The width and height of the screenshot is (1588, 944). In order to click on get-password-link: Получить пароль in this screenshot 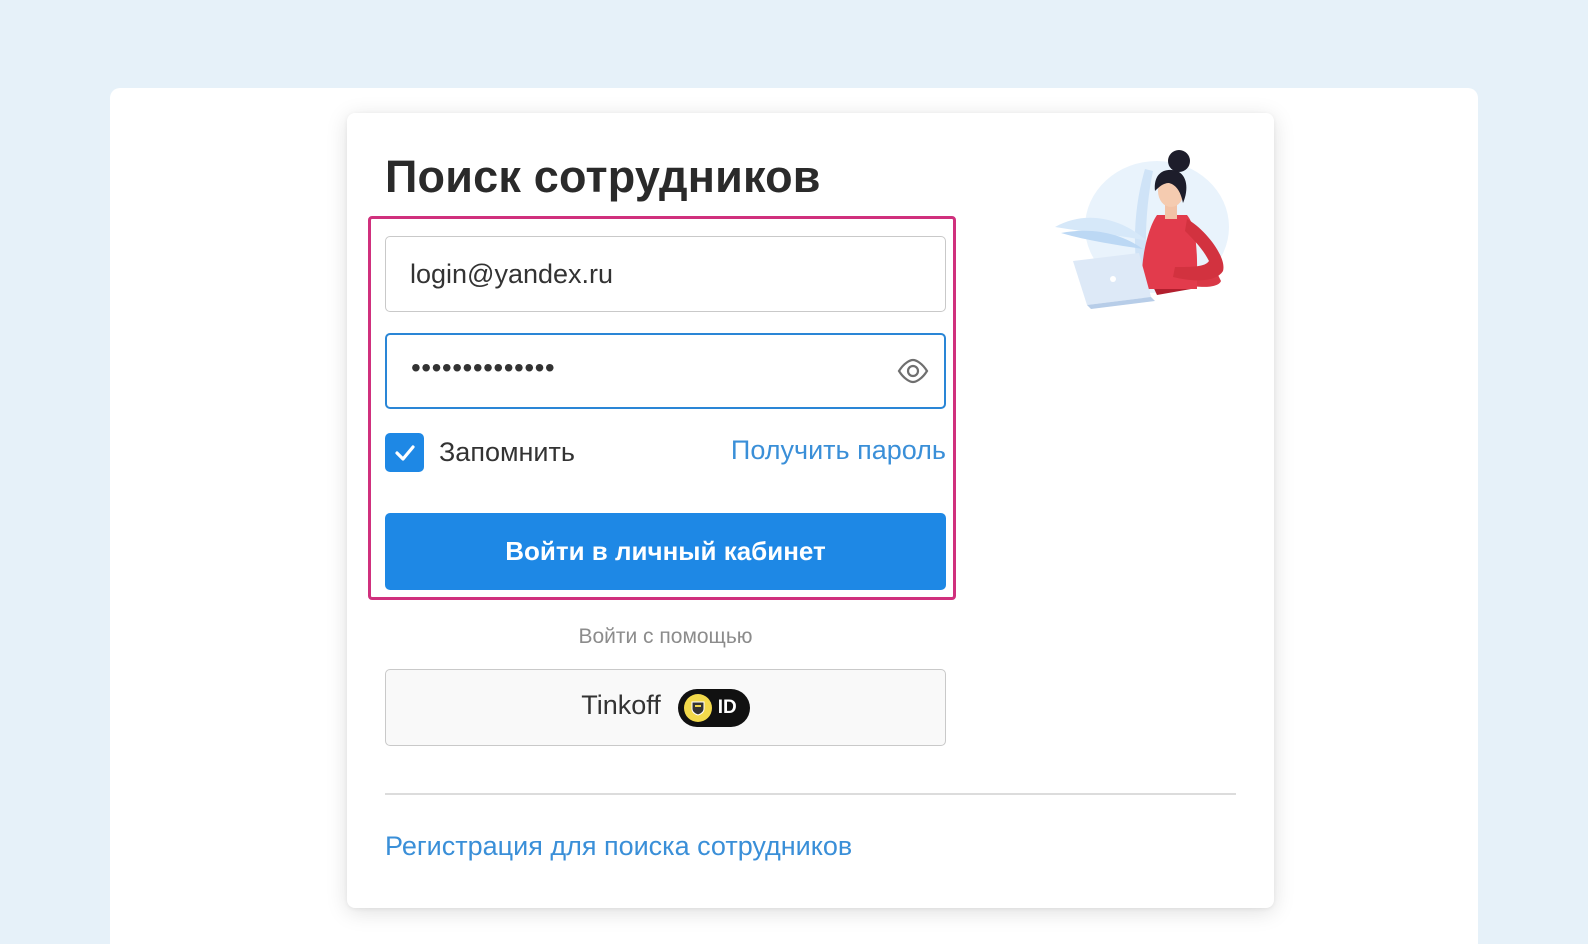, I will do `click(838, 450)`.